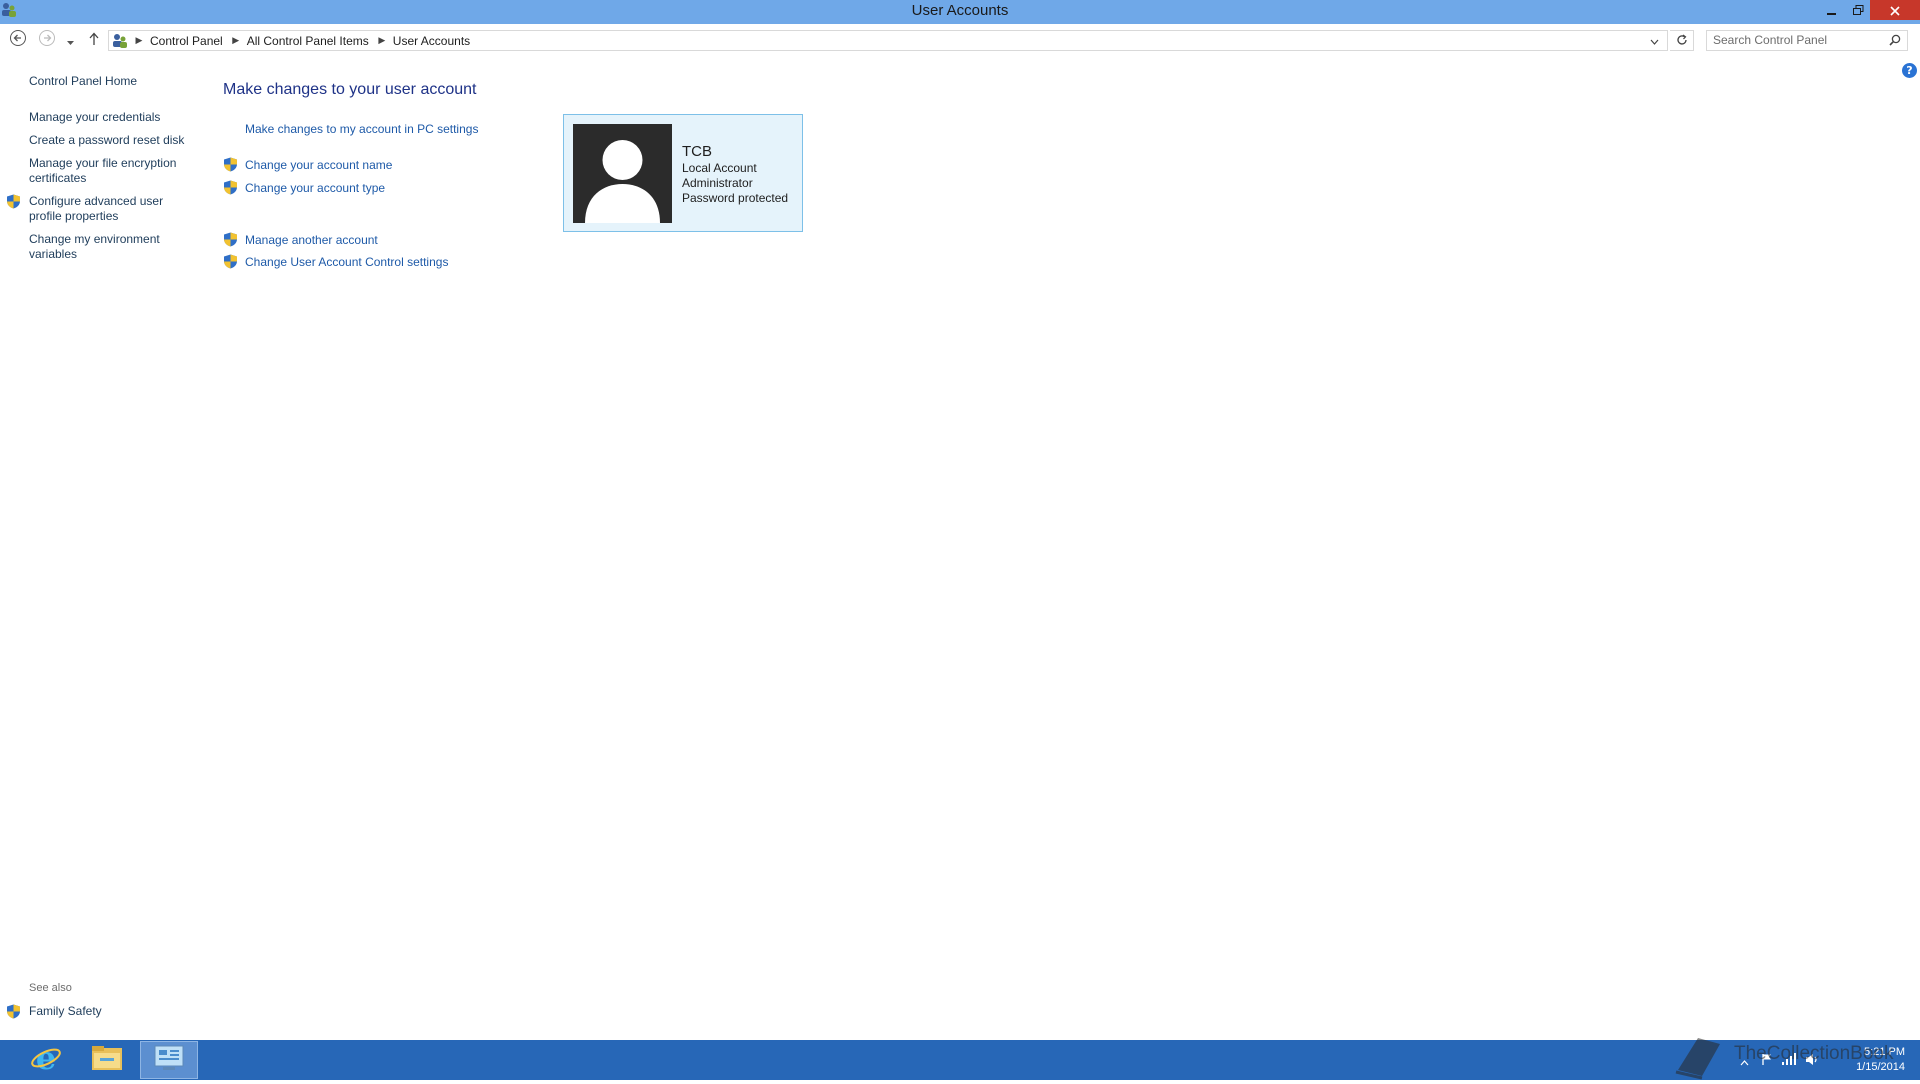 The height and width of the screenshot is (1084, 1920). I want to click on restore-button, so click(1858, 10).